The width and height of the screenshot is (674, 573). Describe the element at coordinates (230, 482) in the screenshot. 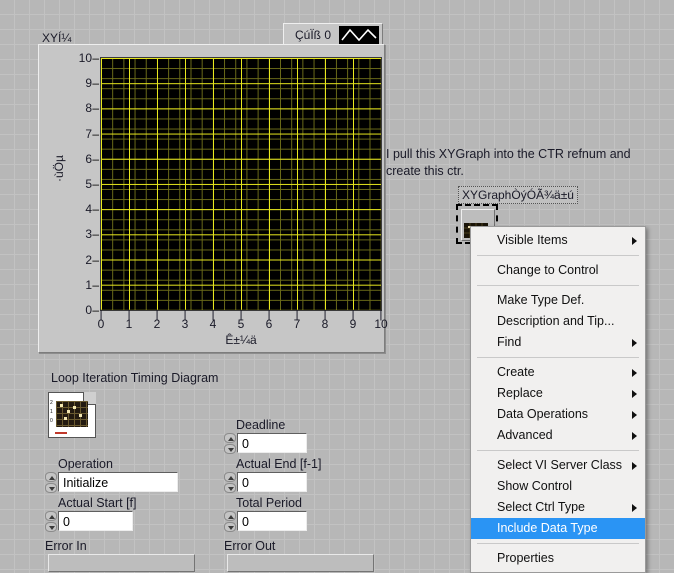

I see `actual-end-stepper` at that location.